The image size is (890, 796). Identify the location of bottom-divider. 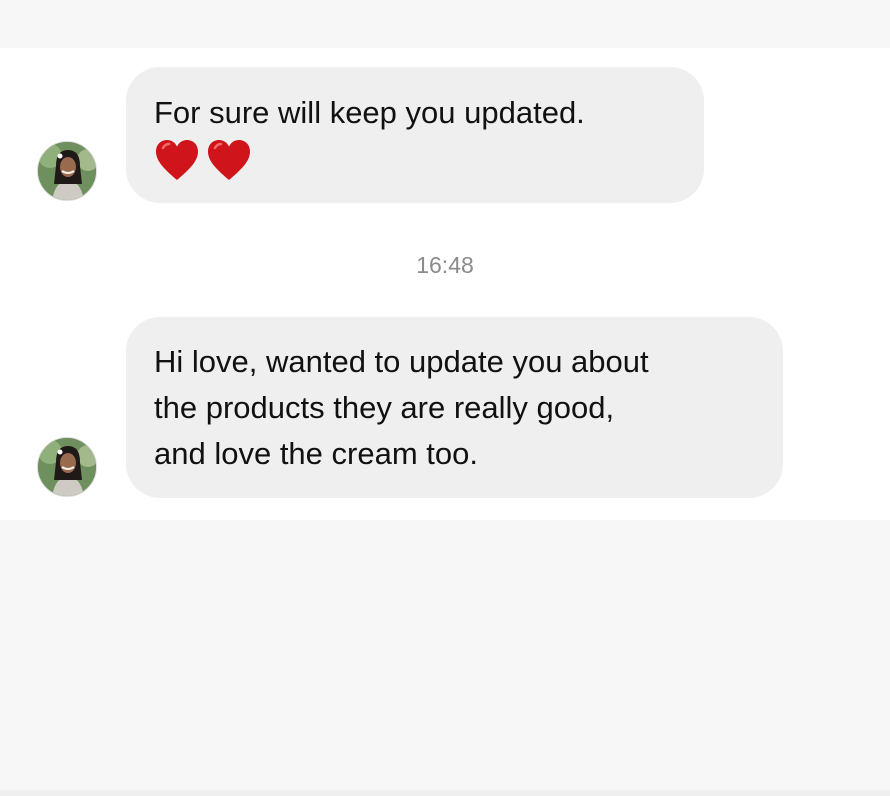
(445, 793).